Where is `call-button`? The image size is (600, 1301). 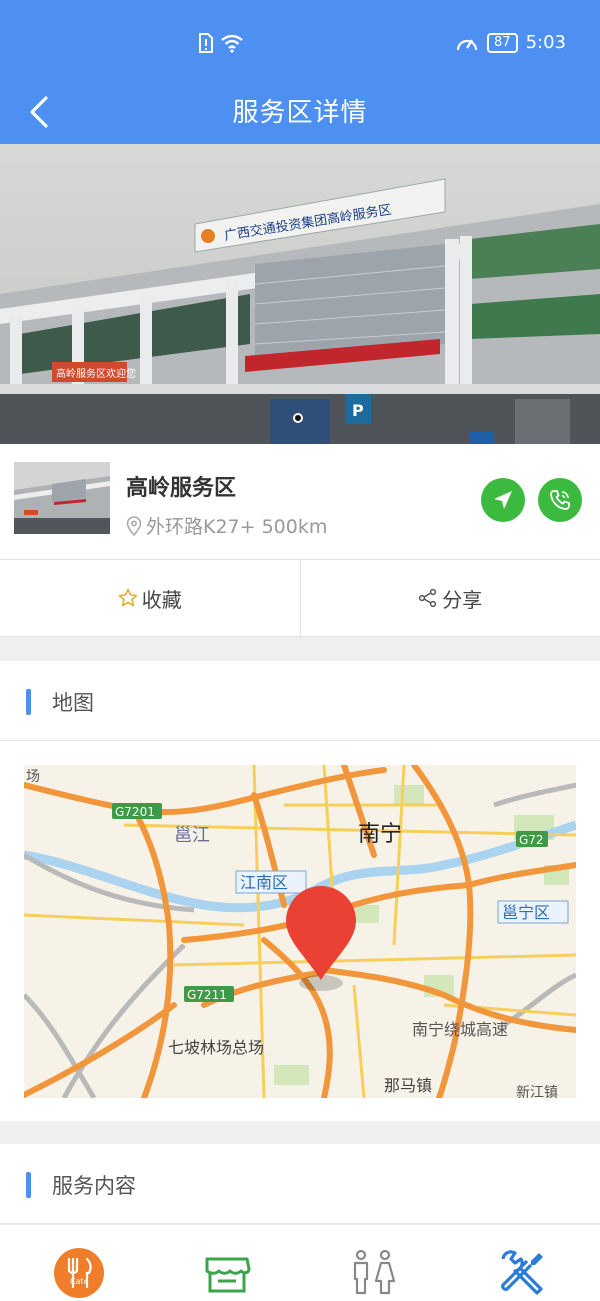
call-button is located at coordinates (560, 500).